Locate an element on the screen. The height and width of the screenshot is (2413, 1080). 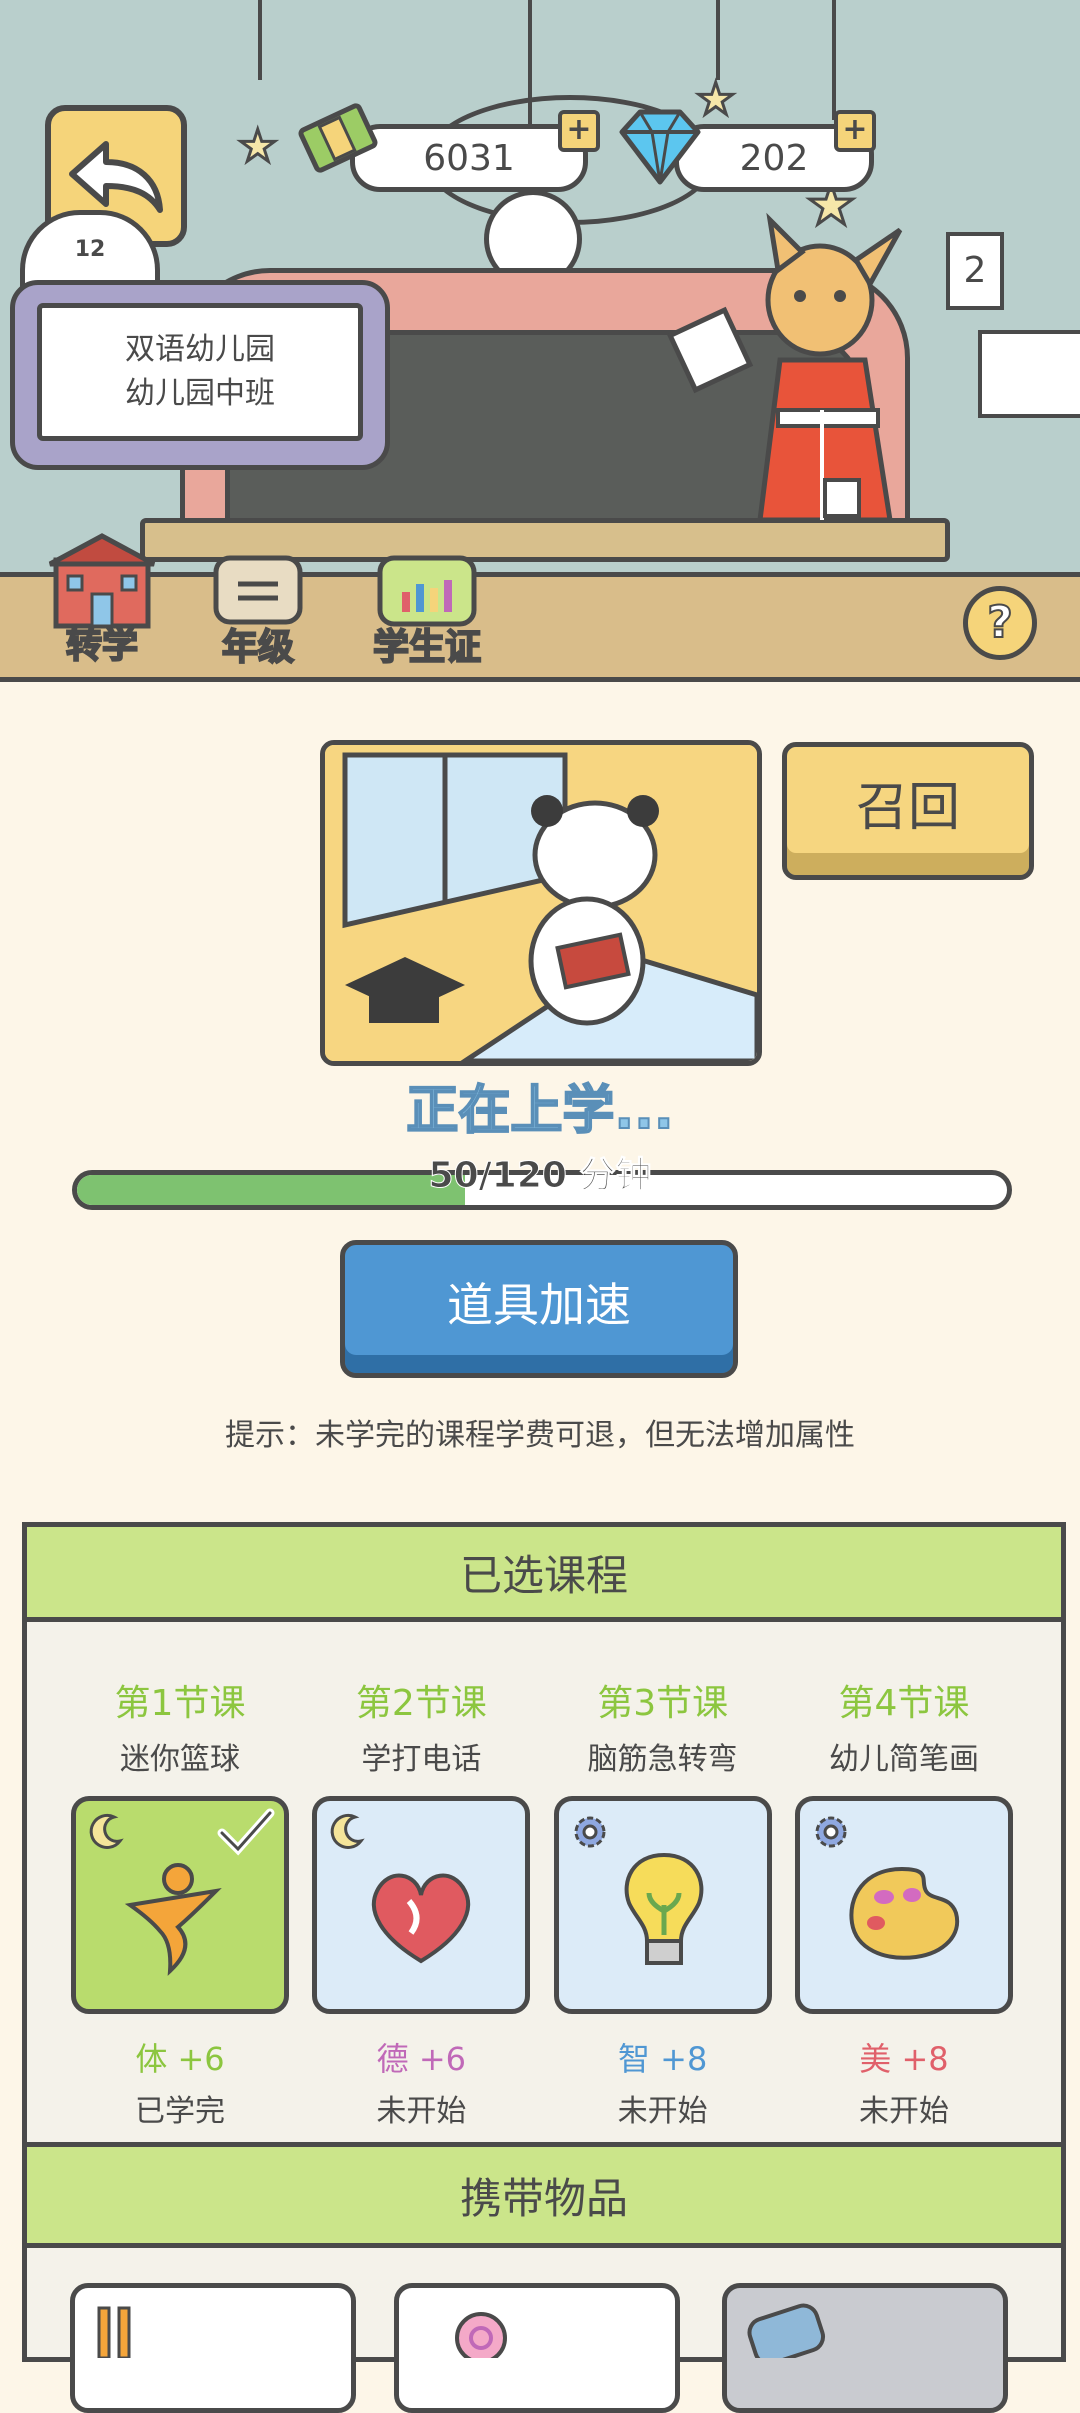
studying-panda-picture is located at coordinates (541, 903).